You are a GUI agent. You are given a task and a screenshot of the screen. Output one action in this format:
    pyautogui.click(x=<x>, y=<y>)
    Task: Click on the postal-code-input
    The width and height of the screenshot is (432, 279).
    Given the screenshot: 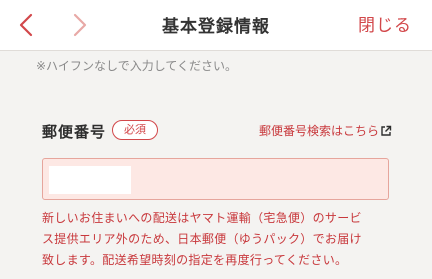 What is the action you would take?
    pyautogui.click(x=215, y=179)
    